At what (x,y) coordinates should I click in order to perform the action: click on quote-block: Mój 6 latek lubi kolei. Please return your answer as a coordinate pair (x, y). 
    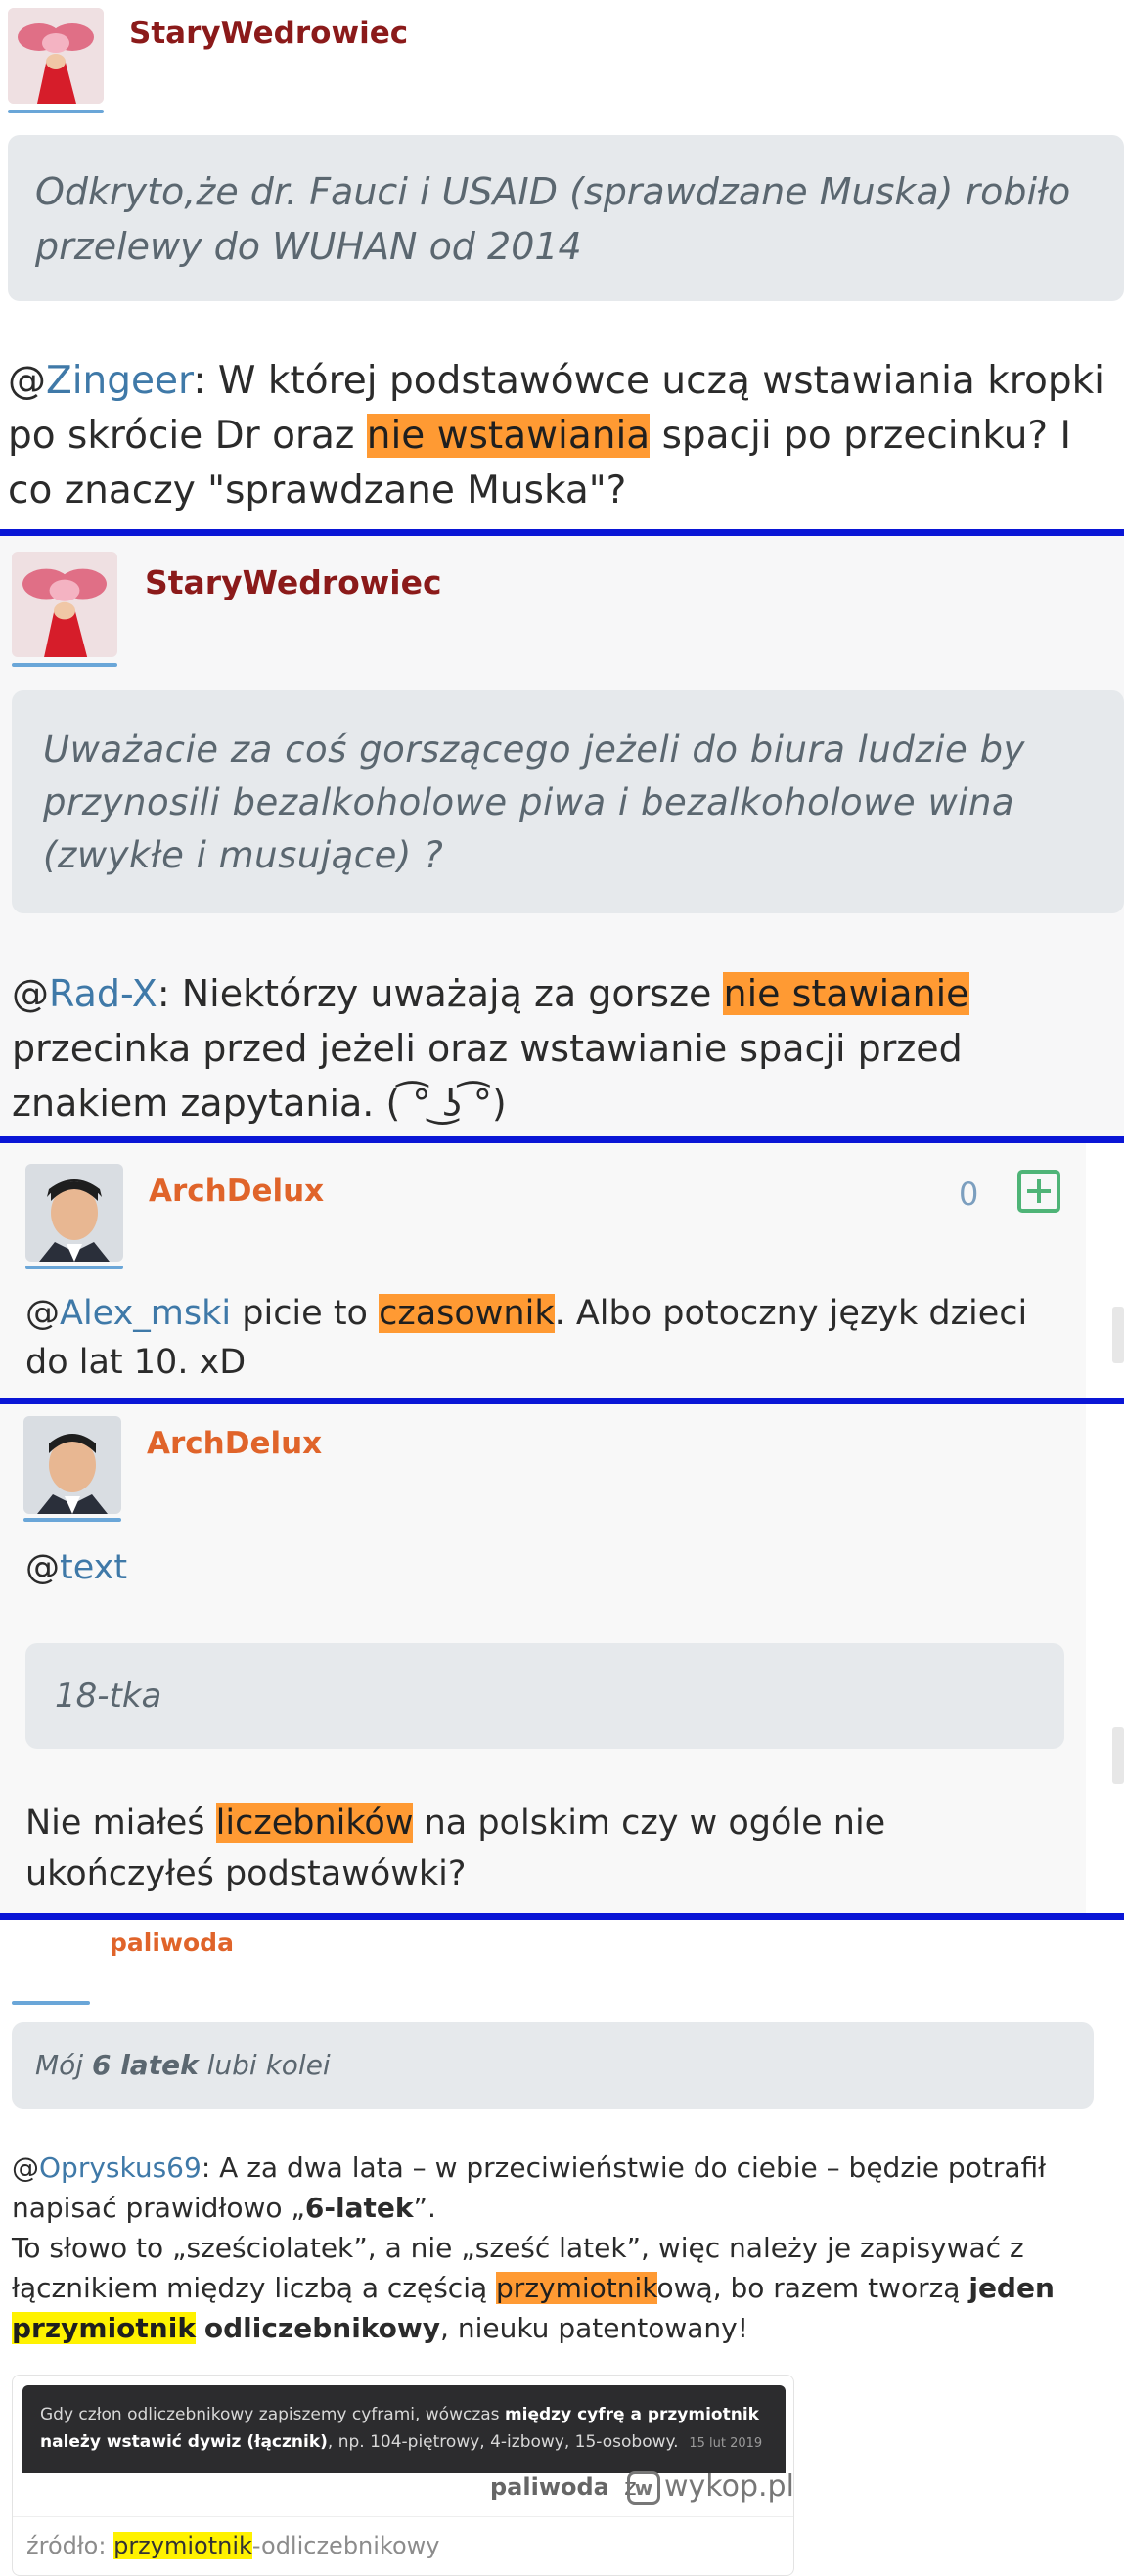
    Looking at the image, I should click on (553, 2065).